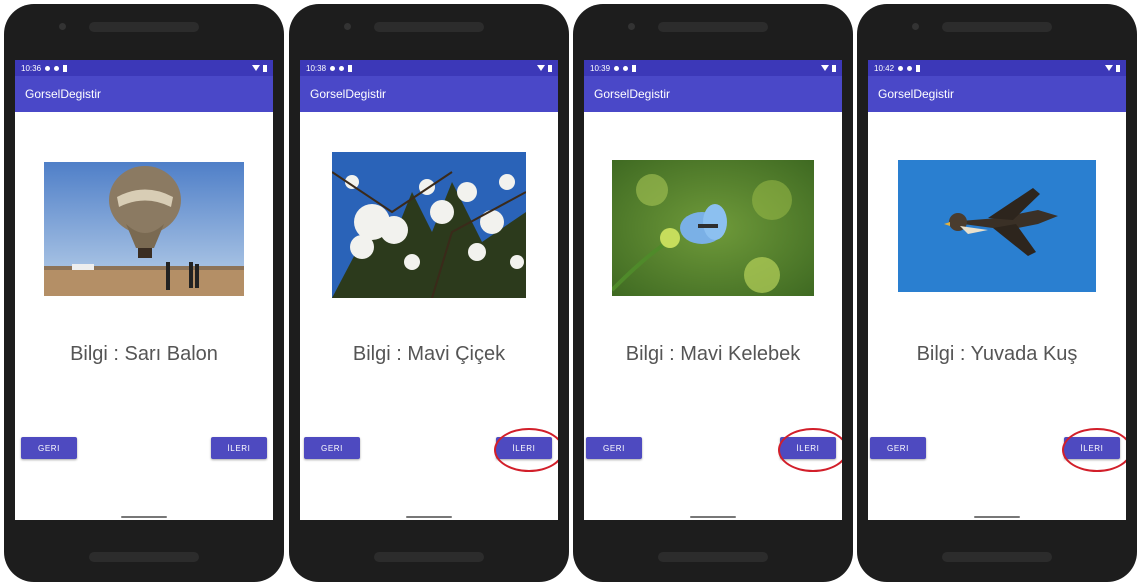 This screenshot has height=585, width=1141. Describe the element at coordinates (429, 354) in the screenshot. I see `info-text: Bilgi : Mavi Çiçek` at that location.